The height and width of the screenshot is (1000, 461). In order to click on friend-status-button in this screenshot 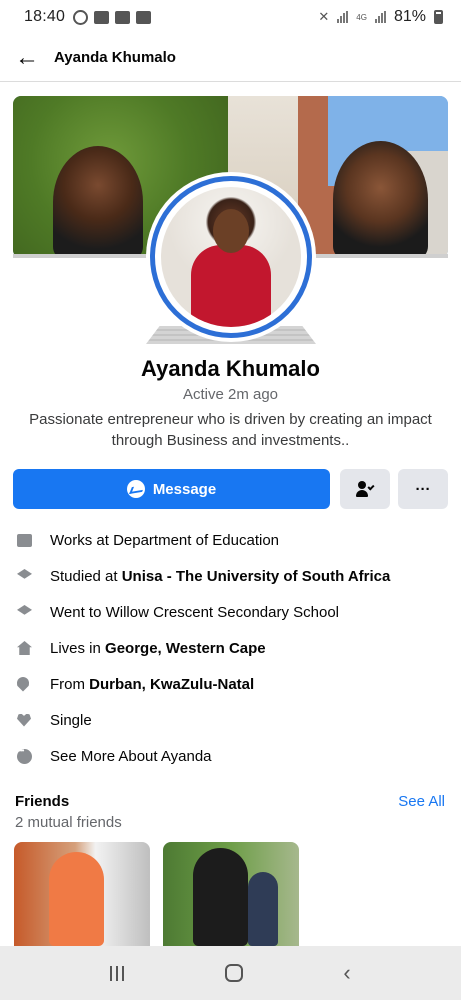, I will do `click(365, 489)`.